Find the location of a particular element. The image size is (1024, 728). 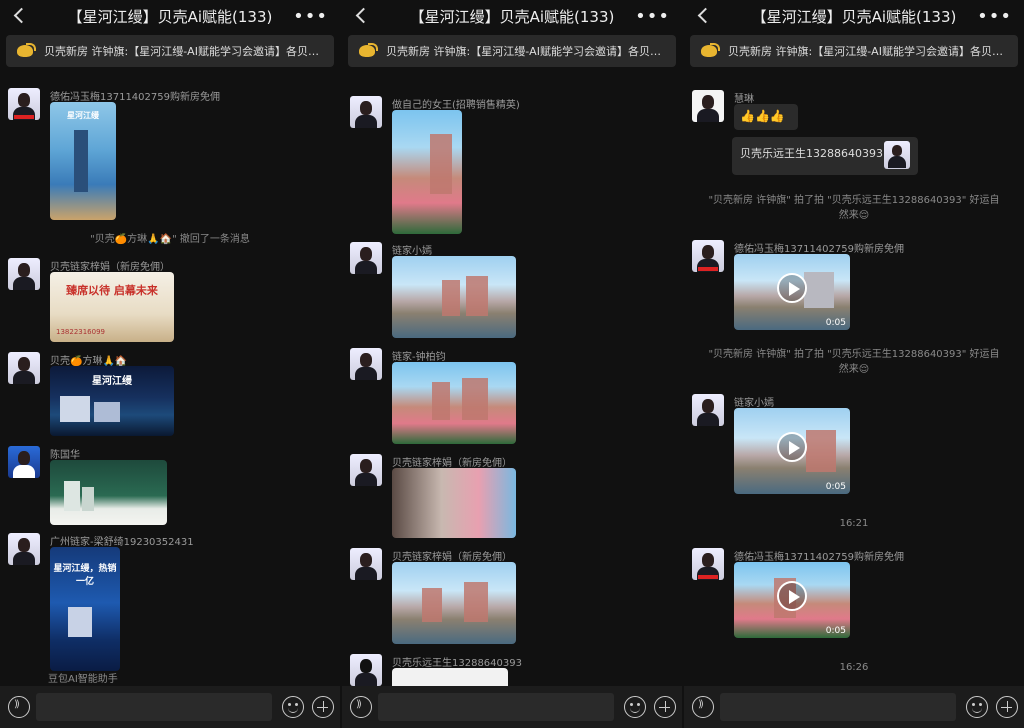

poster-text: 星河江缦 is located at coordinates (112, 381).